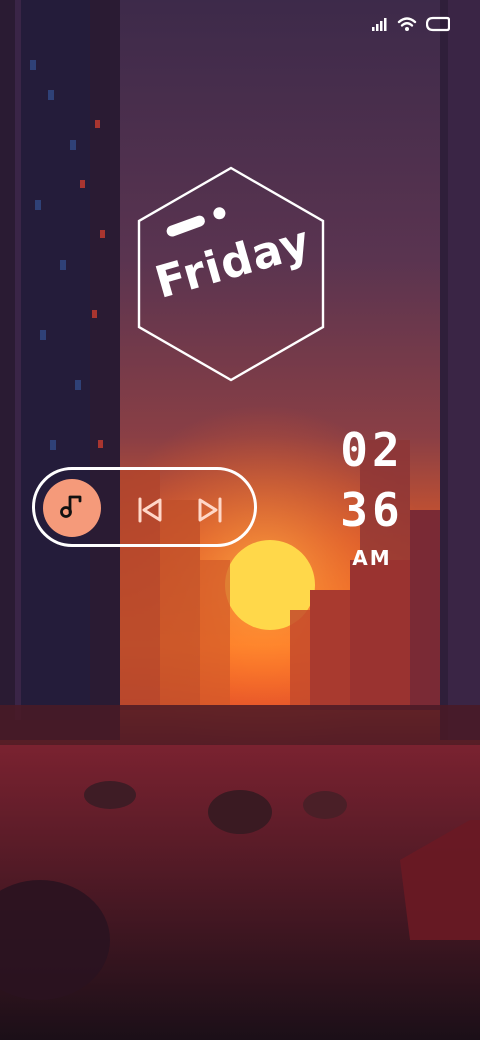 The image size is (480, 1040). Describe the element at coordinates (438, 24) in the screenshot. I see `battery-icon` at that location.